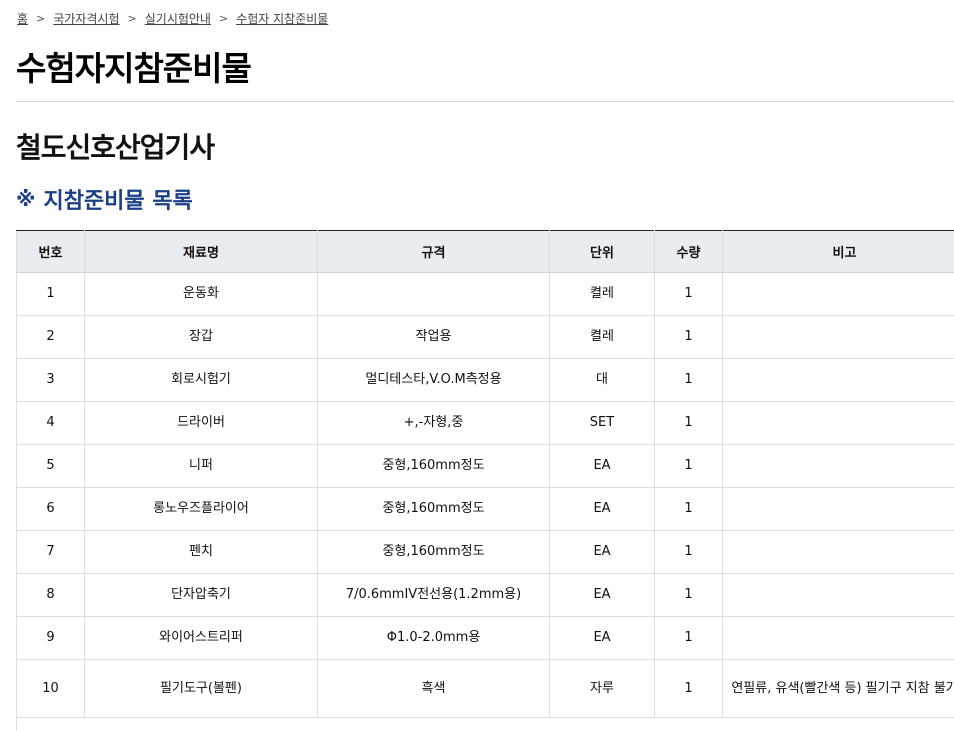  I want to click on section-title: ※ 지참준비물 목록, so click(104, 199).